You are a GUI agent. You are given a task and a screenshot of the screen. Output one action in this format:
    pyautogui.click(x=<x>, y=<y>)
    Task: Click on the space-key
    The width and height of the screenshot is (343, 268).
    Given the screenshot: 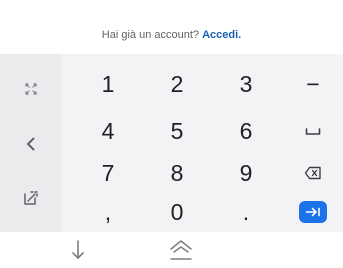 What is the action you would take?
    pyautogui.click(x=313, y=131)
    